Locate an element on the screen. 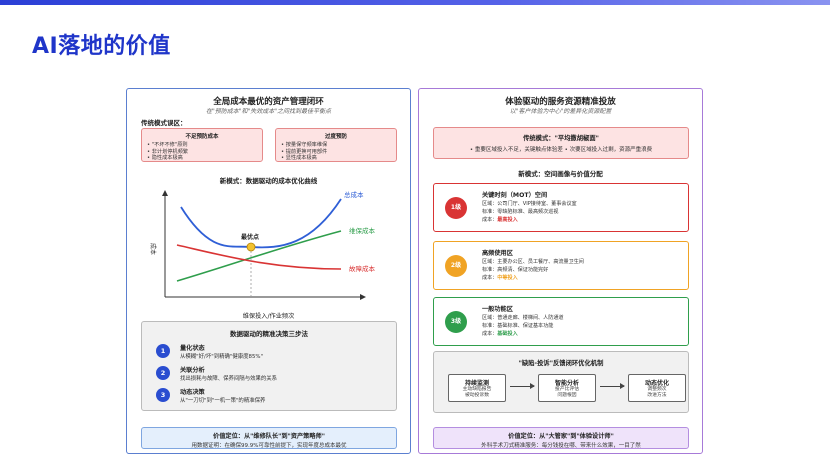 This screenshot has width=830, height=467. failure-cost-label: 故障成本 is located at coordinates (362, 268).